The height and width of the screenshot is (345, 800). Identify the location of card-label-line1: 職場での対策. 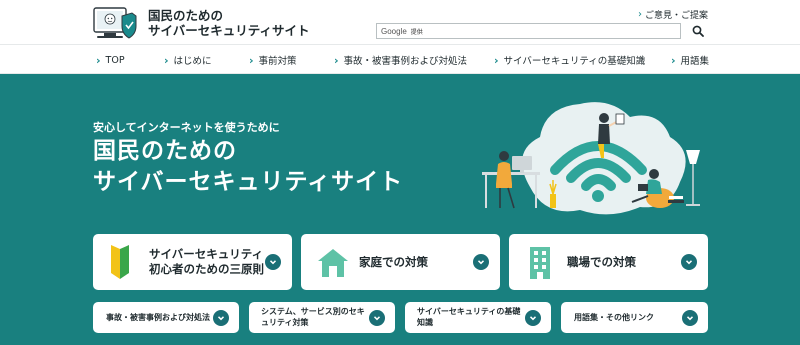
(601, 262).